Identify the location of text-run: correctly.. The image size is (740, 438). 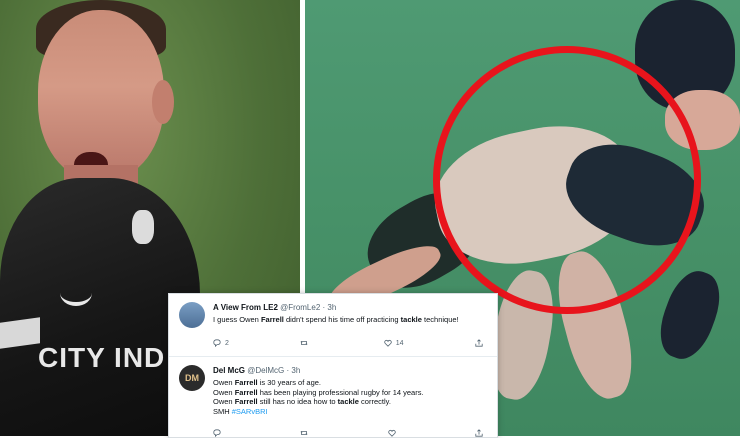
(374, 402).